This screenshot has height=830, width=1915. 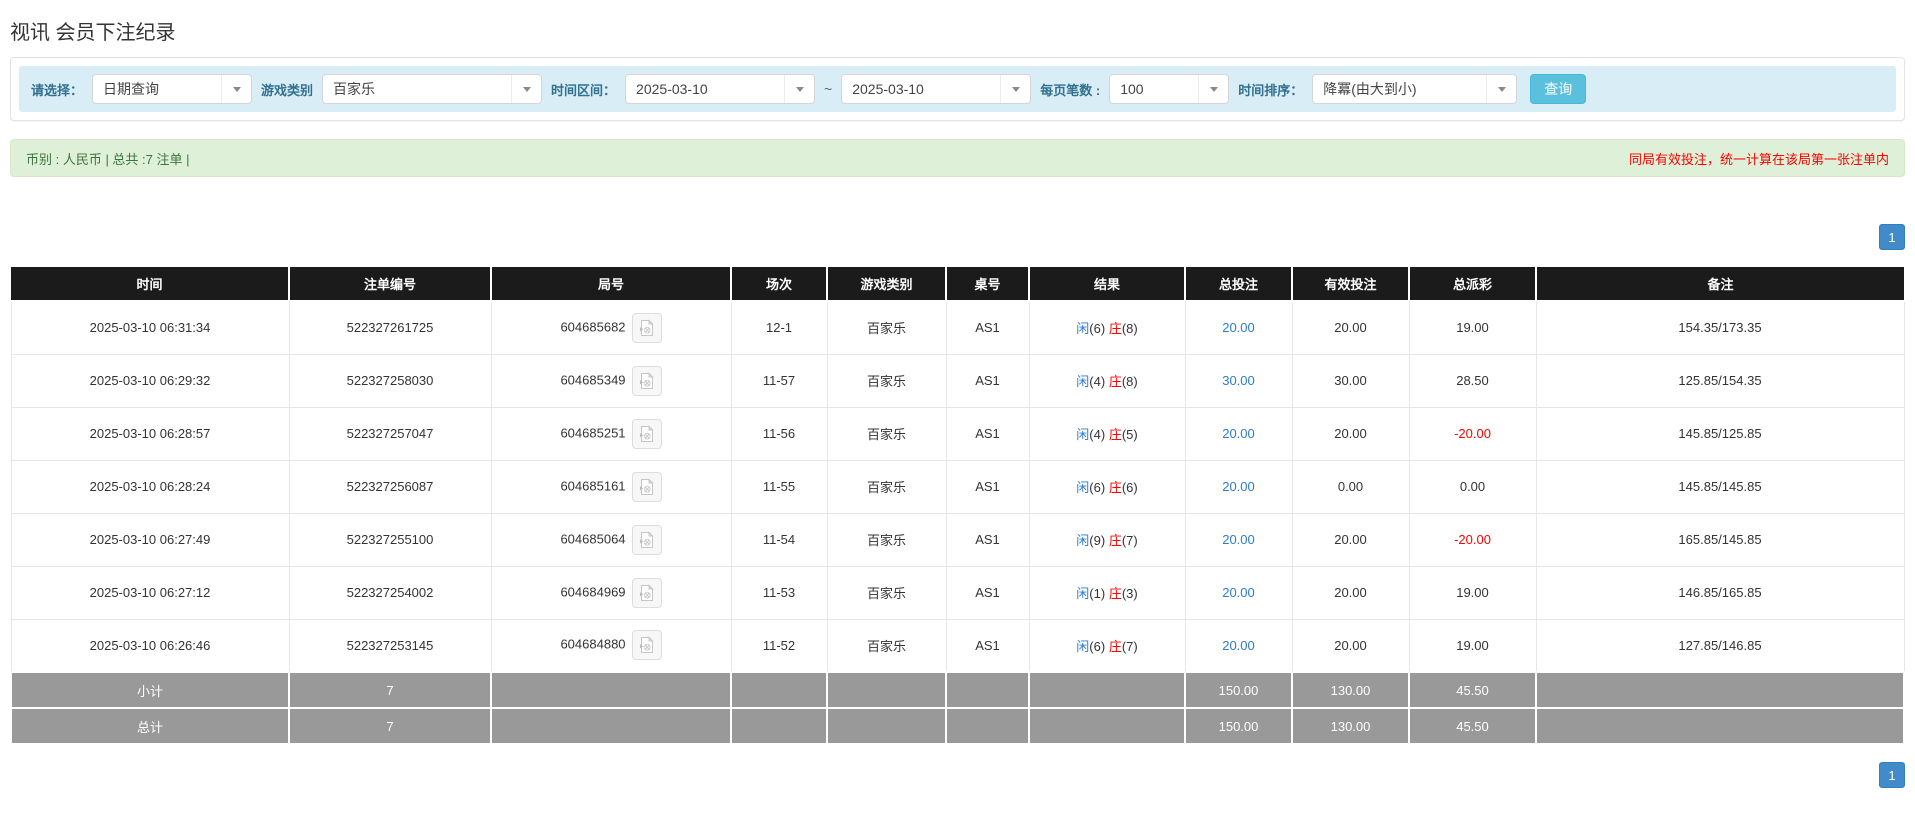 I want to click on total-empty-game, so click(x=886, y=726).